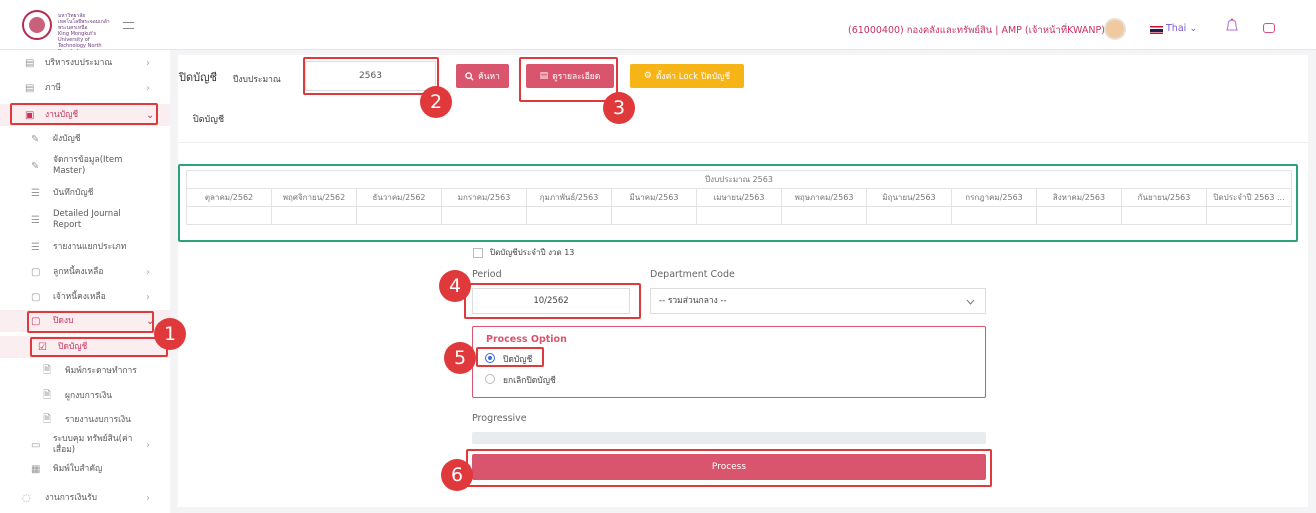 This screenshot has height=513, width=1316. I want to click on sidebar-item-journal-entry: ☰ บันทึกบัญชี, so click(85, 193).